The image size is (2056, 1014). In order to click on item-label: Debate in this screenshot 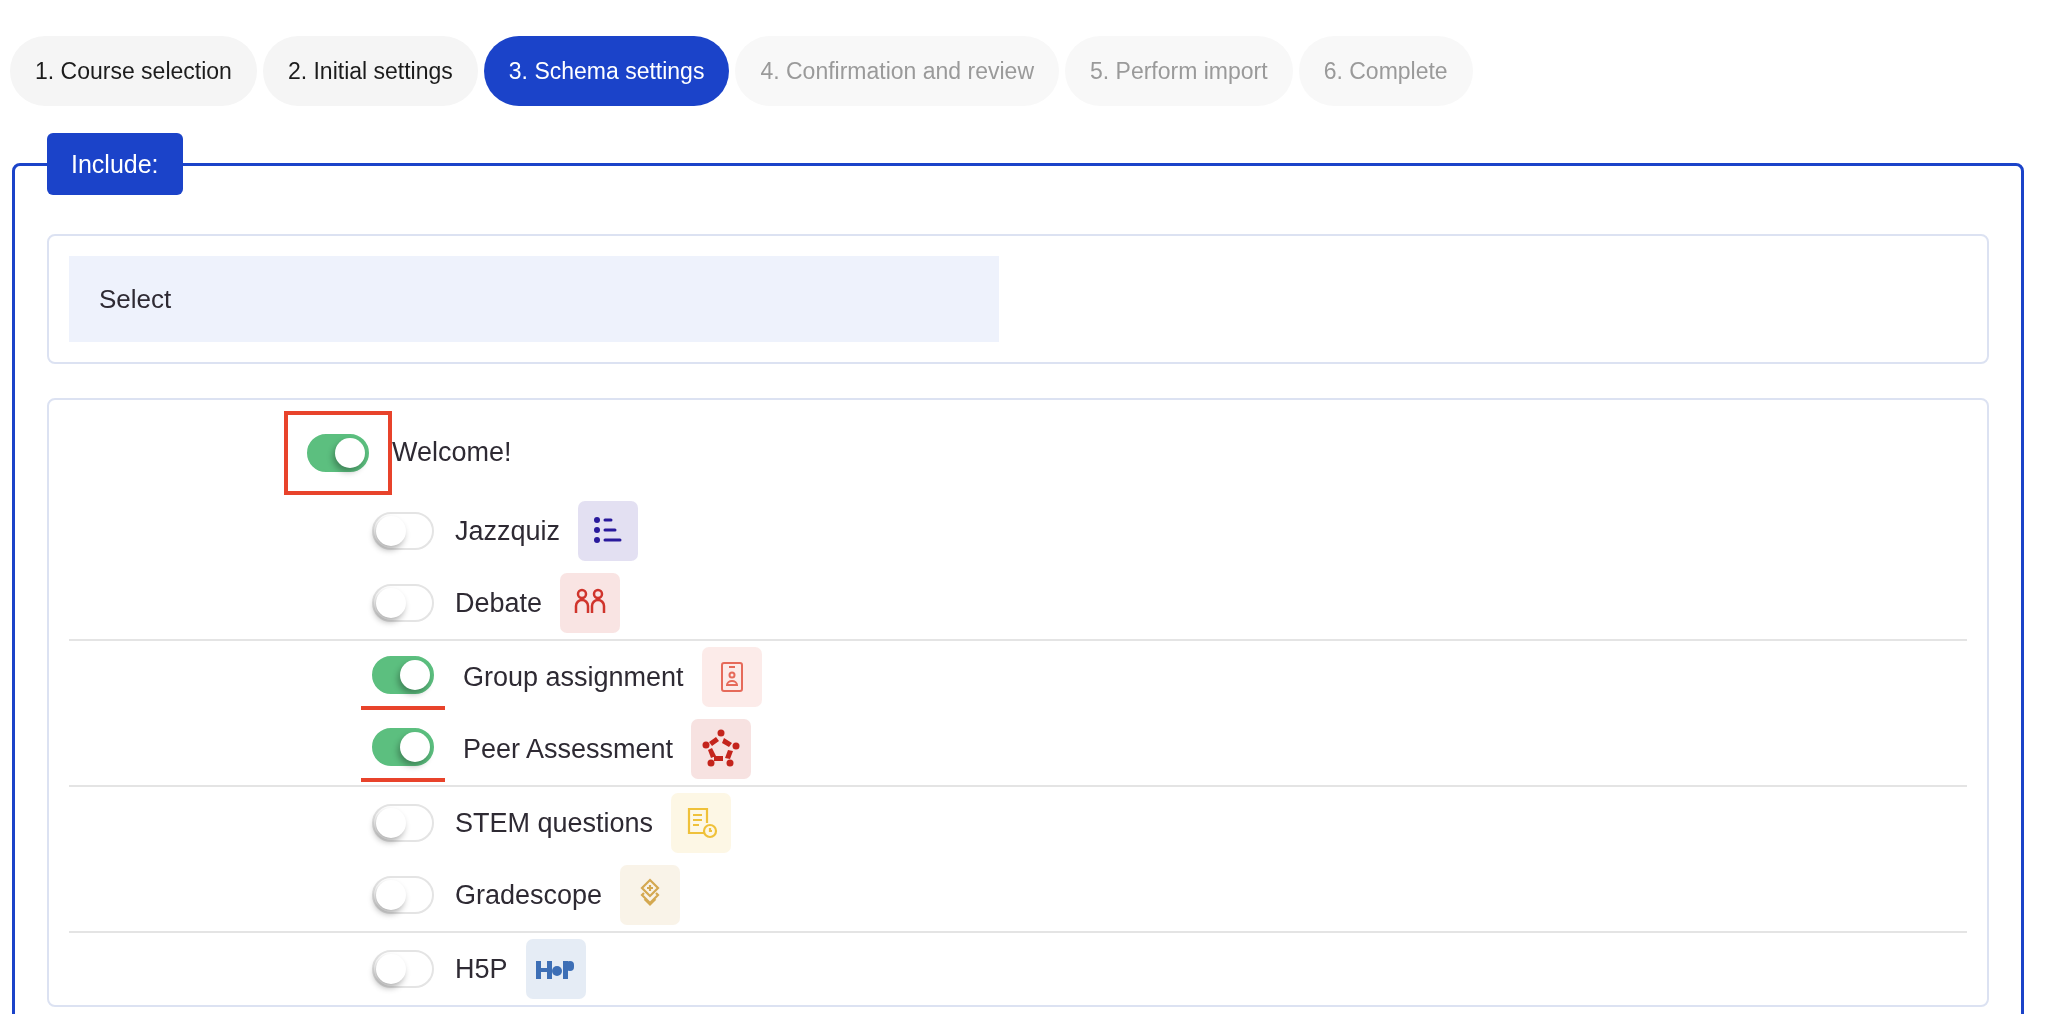, I will do `click(499, 603)`.